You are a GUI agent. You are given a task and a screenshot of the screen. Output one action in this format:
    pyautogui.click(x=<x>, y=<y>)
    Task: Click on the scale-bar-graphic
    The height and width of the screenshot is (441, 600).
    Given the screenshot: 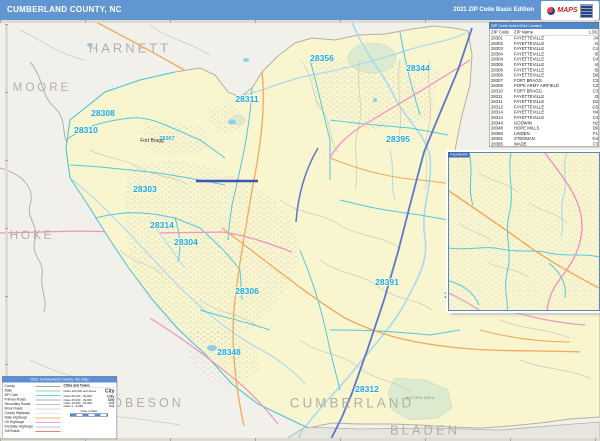 What is the action you would take?
    pyautogui.click(x=89, y=415)
    